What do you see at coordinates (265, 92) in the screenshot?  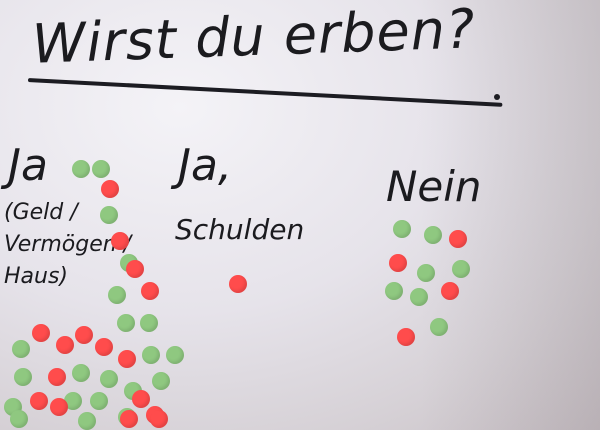 I see `title-underline` at bounding box center [265, 92].